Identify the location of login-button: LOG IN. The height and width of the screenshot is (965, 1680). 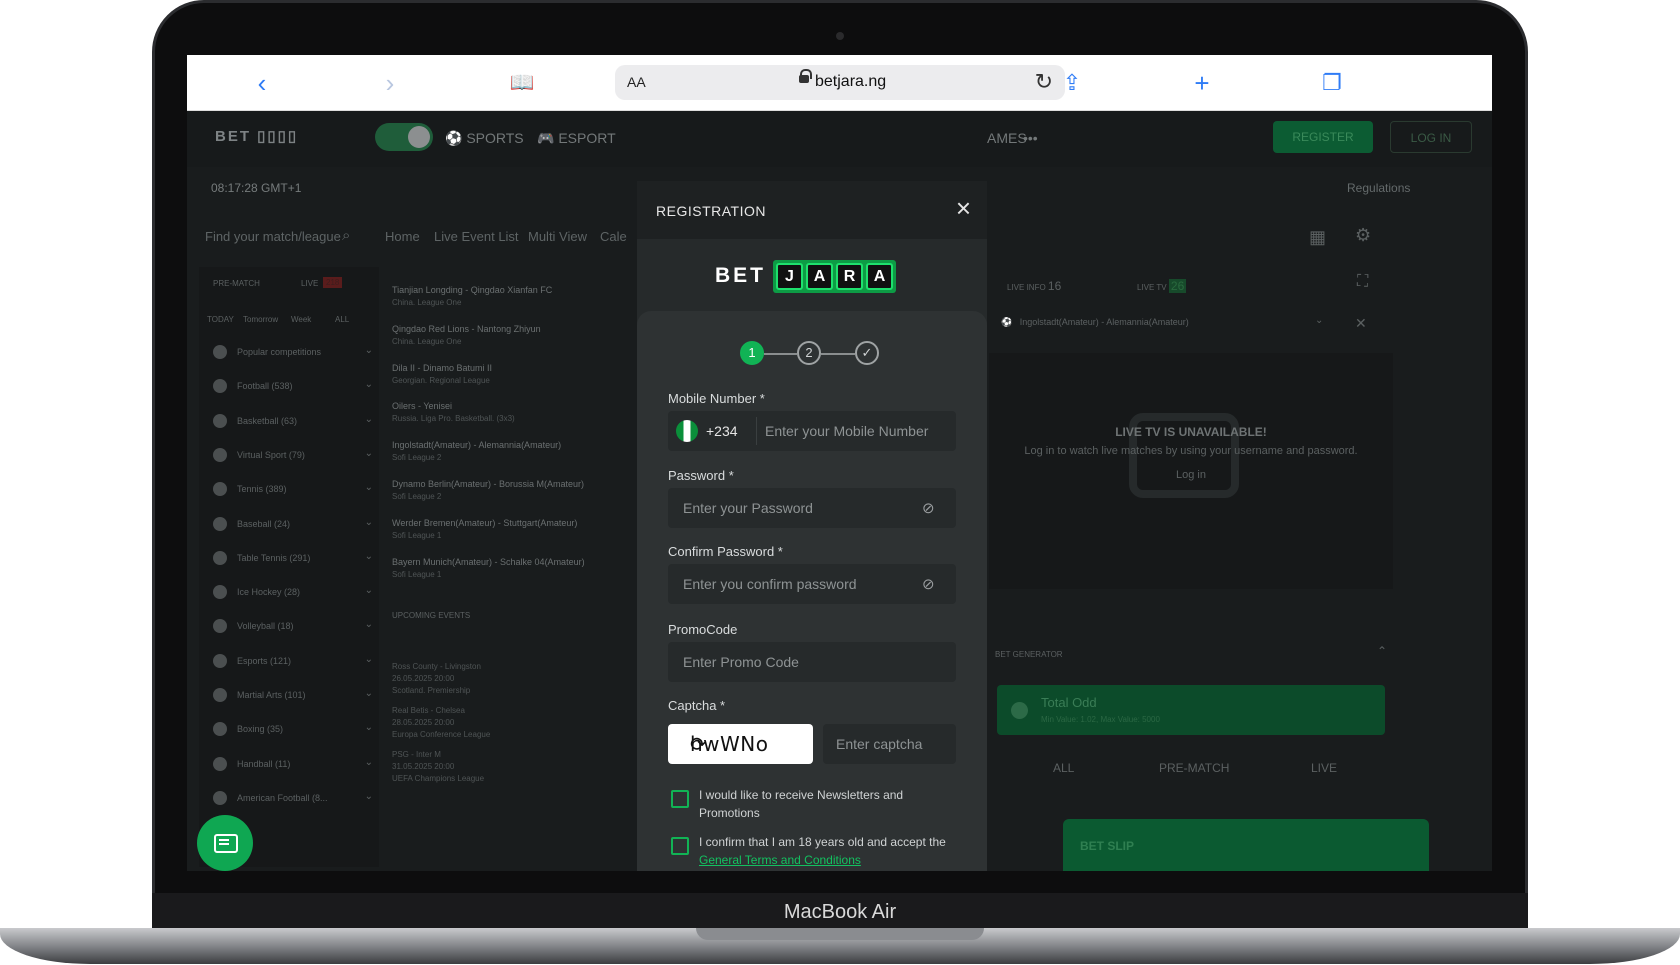
(1431, 137).